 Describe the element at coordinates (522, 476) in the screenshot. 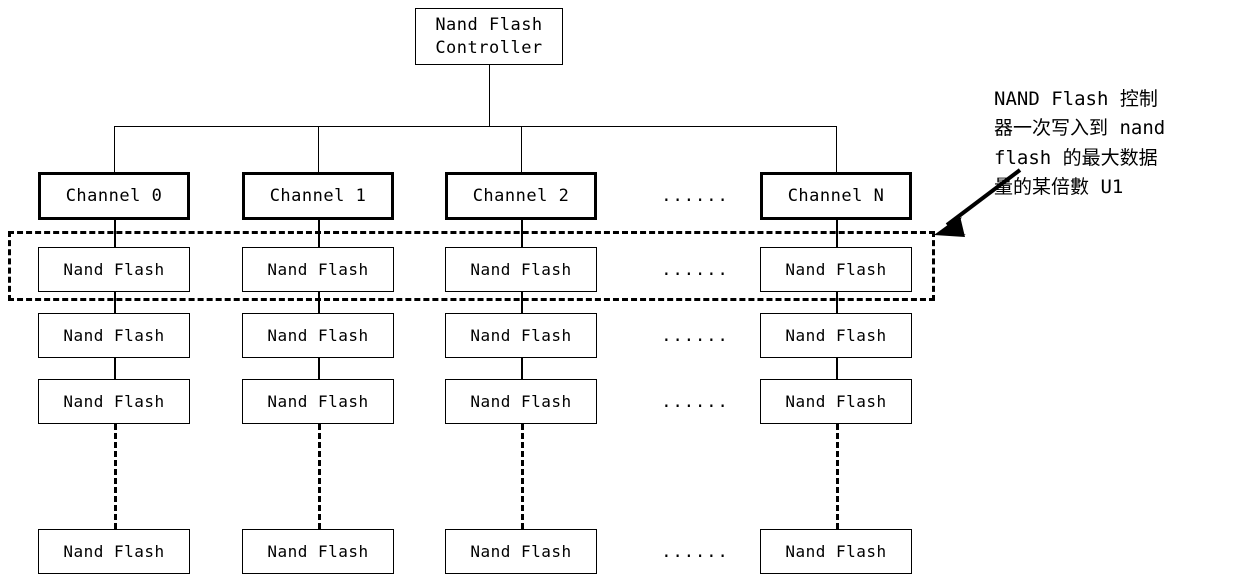

I see `continuation-line-c2` at that location.